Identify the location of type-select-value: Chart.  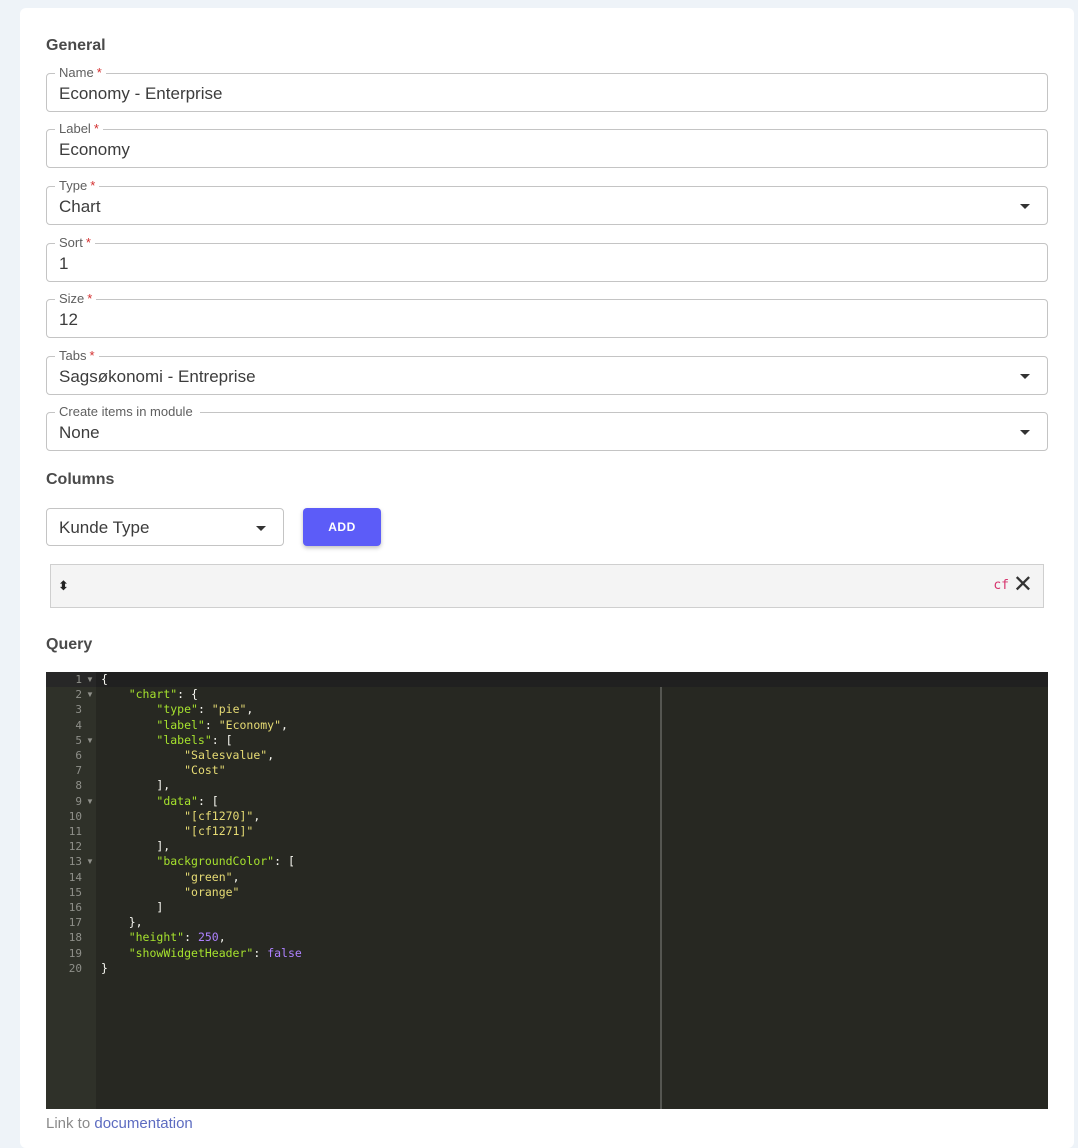
(80, 206).